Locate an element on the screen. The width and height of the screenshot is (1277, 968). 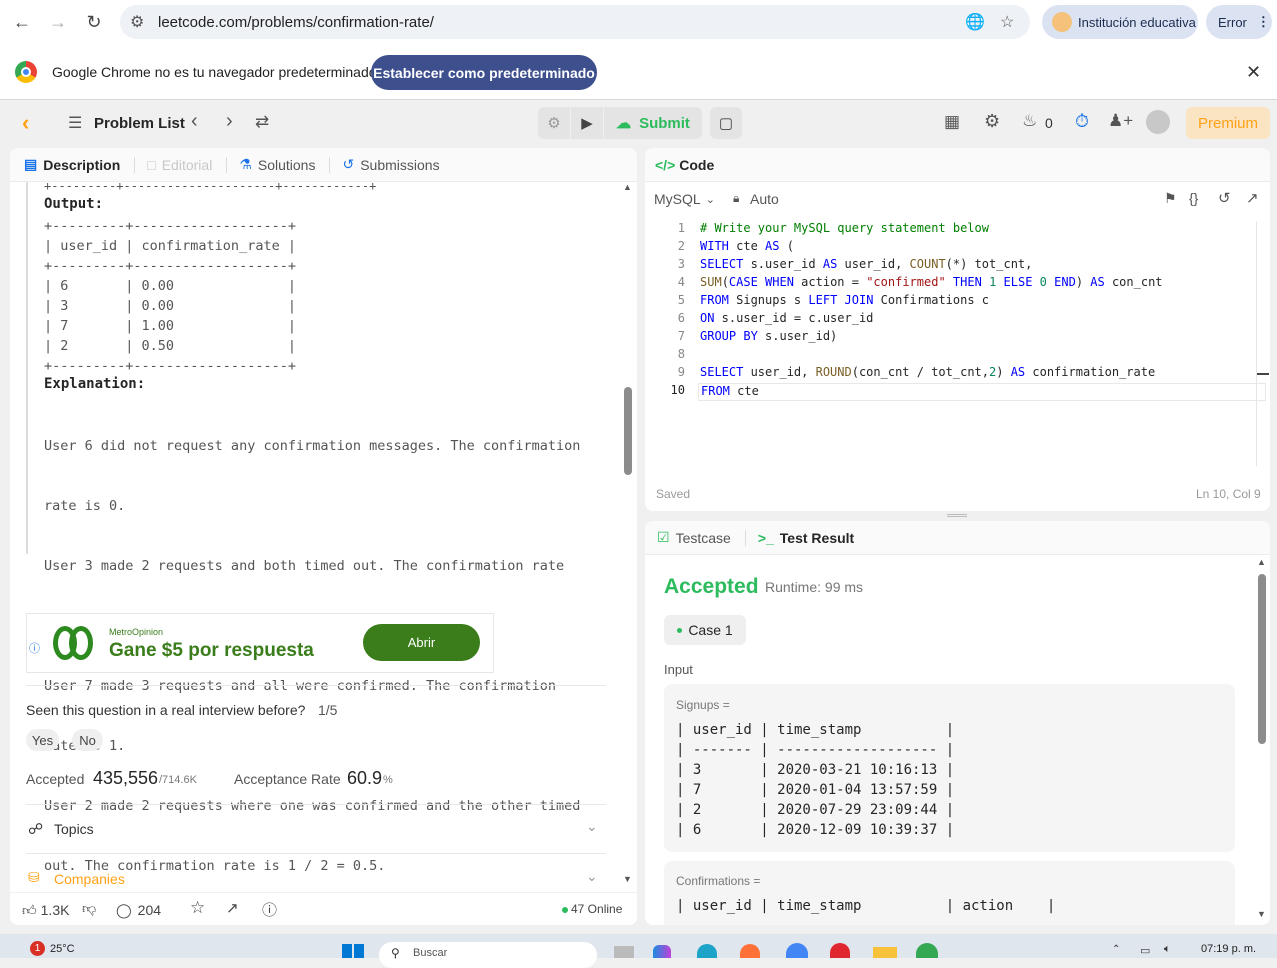
expand-icon: ↗ is located at coordinates (1252, 198).